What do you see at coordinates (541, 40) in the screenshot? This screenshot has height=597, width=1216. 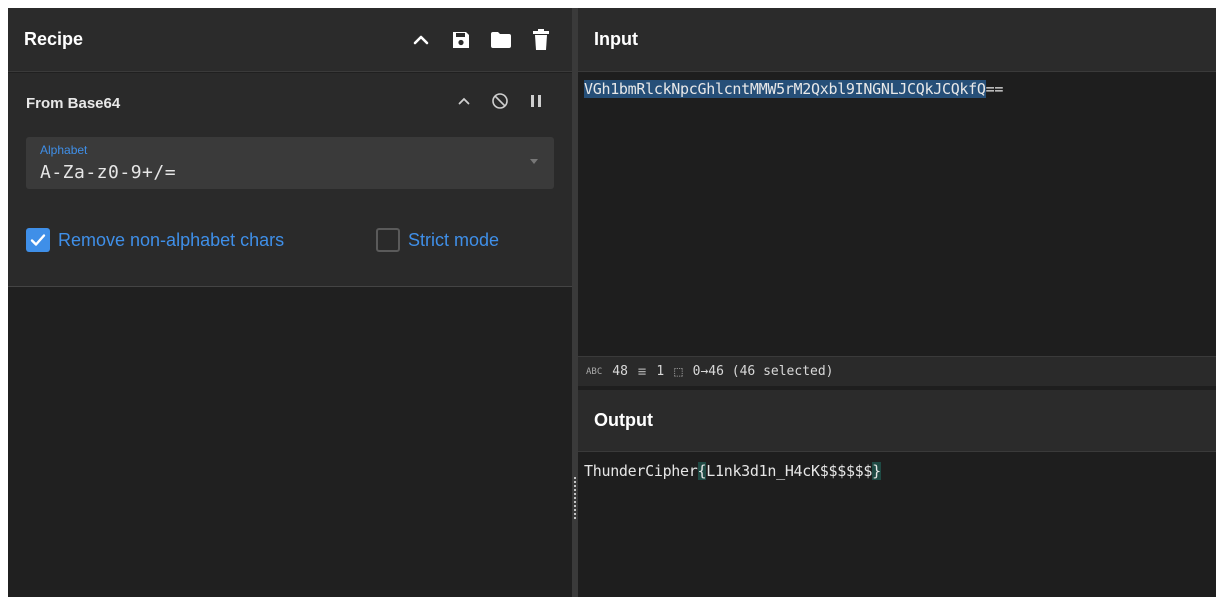 I see `trash-icon` at bounding box center [541, 40].